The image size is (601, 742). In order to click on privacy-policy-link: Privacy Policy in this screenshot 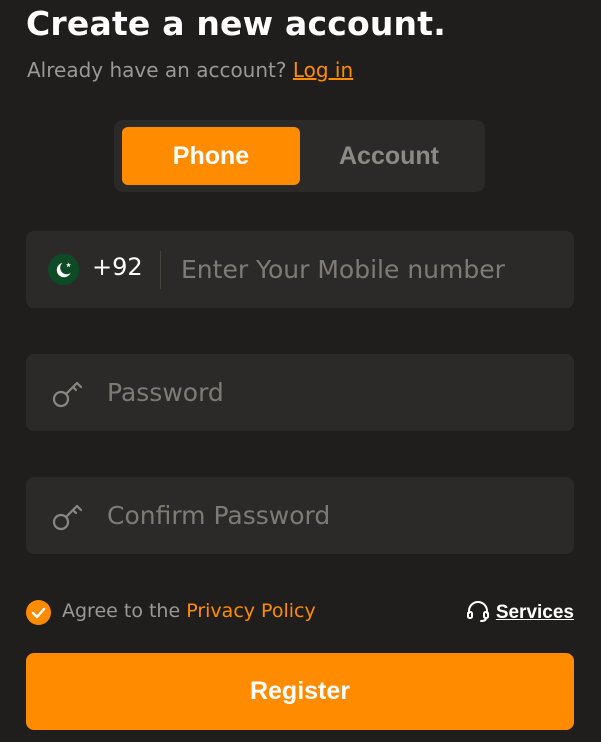, I will do `click(250, 611)`.